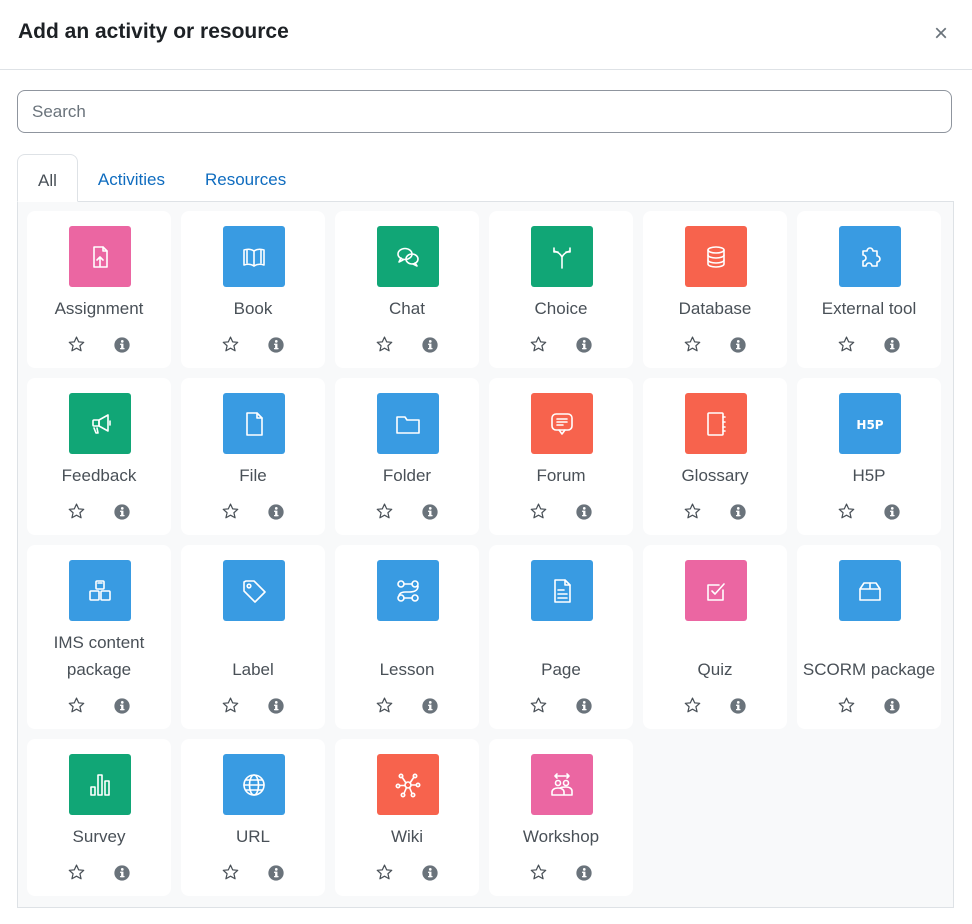  I want to click on chat-icon, so click(408, 256).